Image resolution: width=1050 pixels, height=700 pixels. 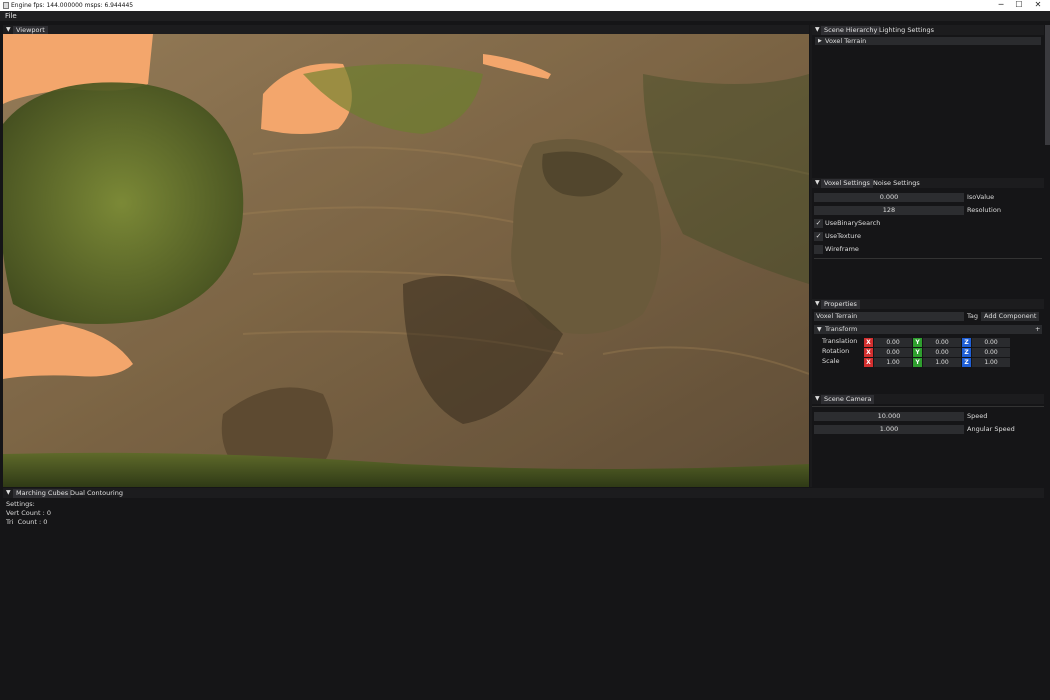 I want to click on tag-label: Tag, so click(x=973, y=316).